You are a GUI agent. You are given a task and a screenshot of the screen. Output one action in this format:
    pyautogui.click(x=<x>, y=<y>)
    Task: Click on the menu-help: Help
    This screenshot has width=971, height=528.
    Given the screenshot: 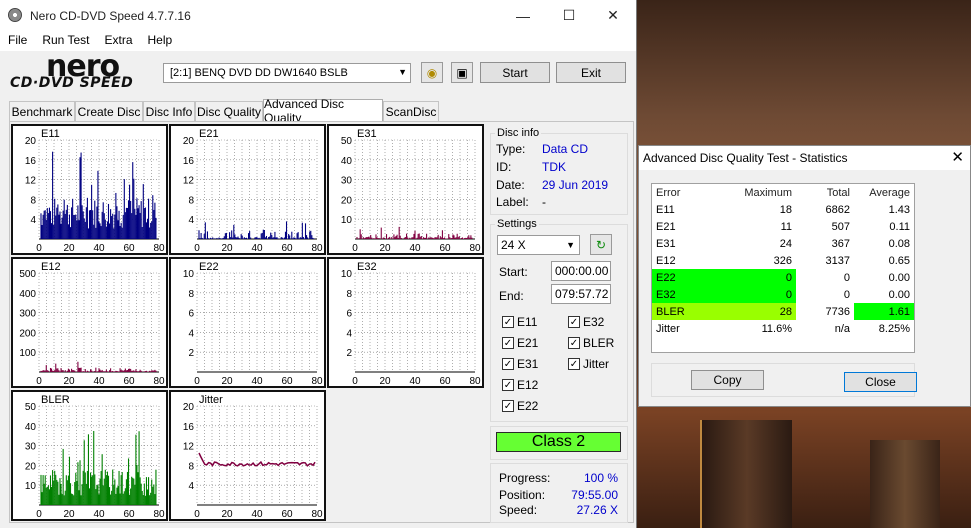 What is the action you would take?
    pyautogui.click(x=160, y=39)
    